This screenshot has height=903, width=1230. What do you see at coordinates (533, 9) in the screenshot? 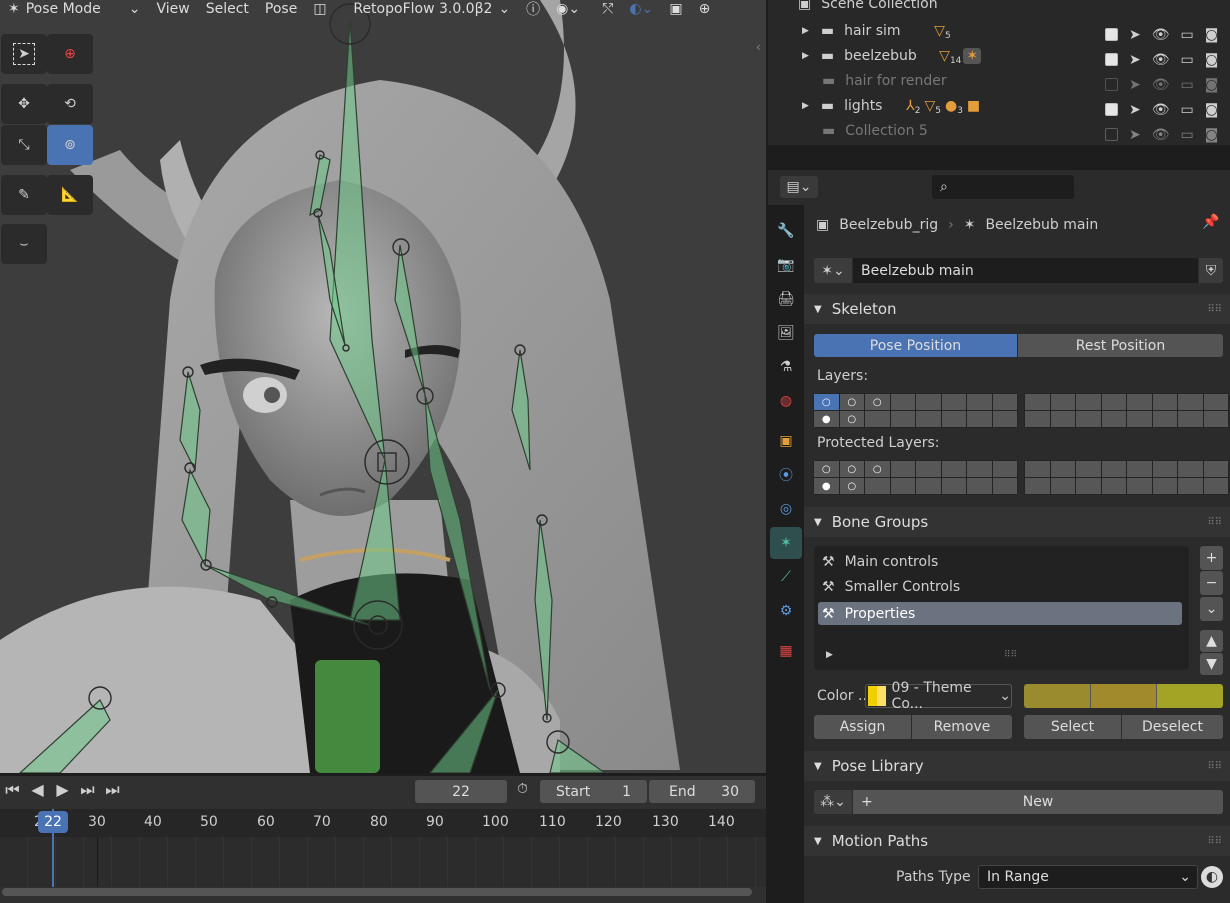
I see `help-icon: ⓘ` at bounding box center [533, 9].